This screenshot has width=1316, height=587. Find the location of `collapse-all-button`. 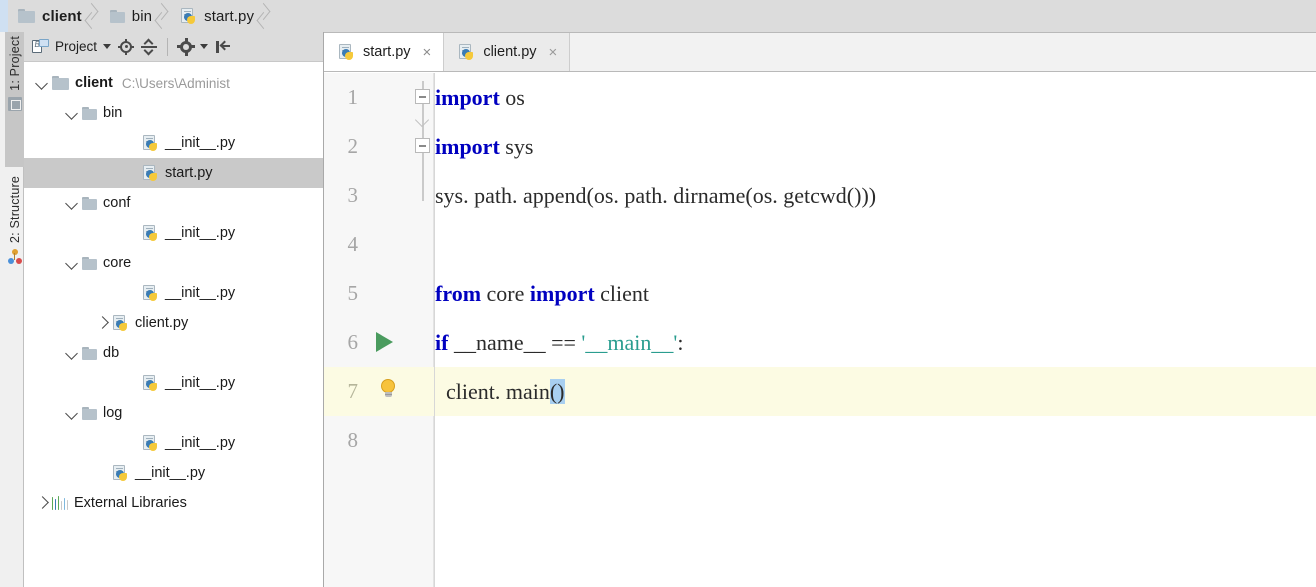

collapse-all-button is located at coordinates (149, 47).